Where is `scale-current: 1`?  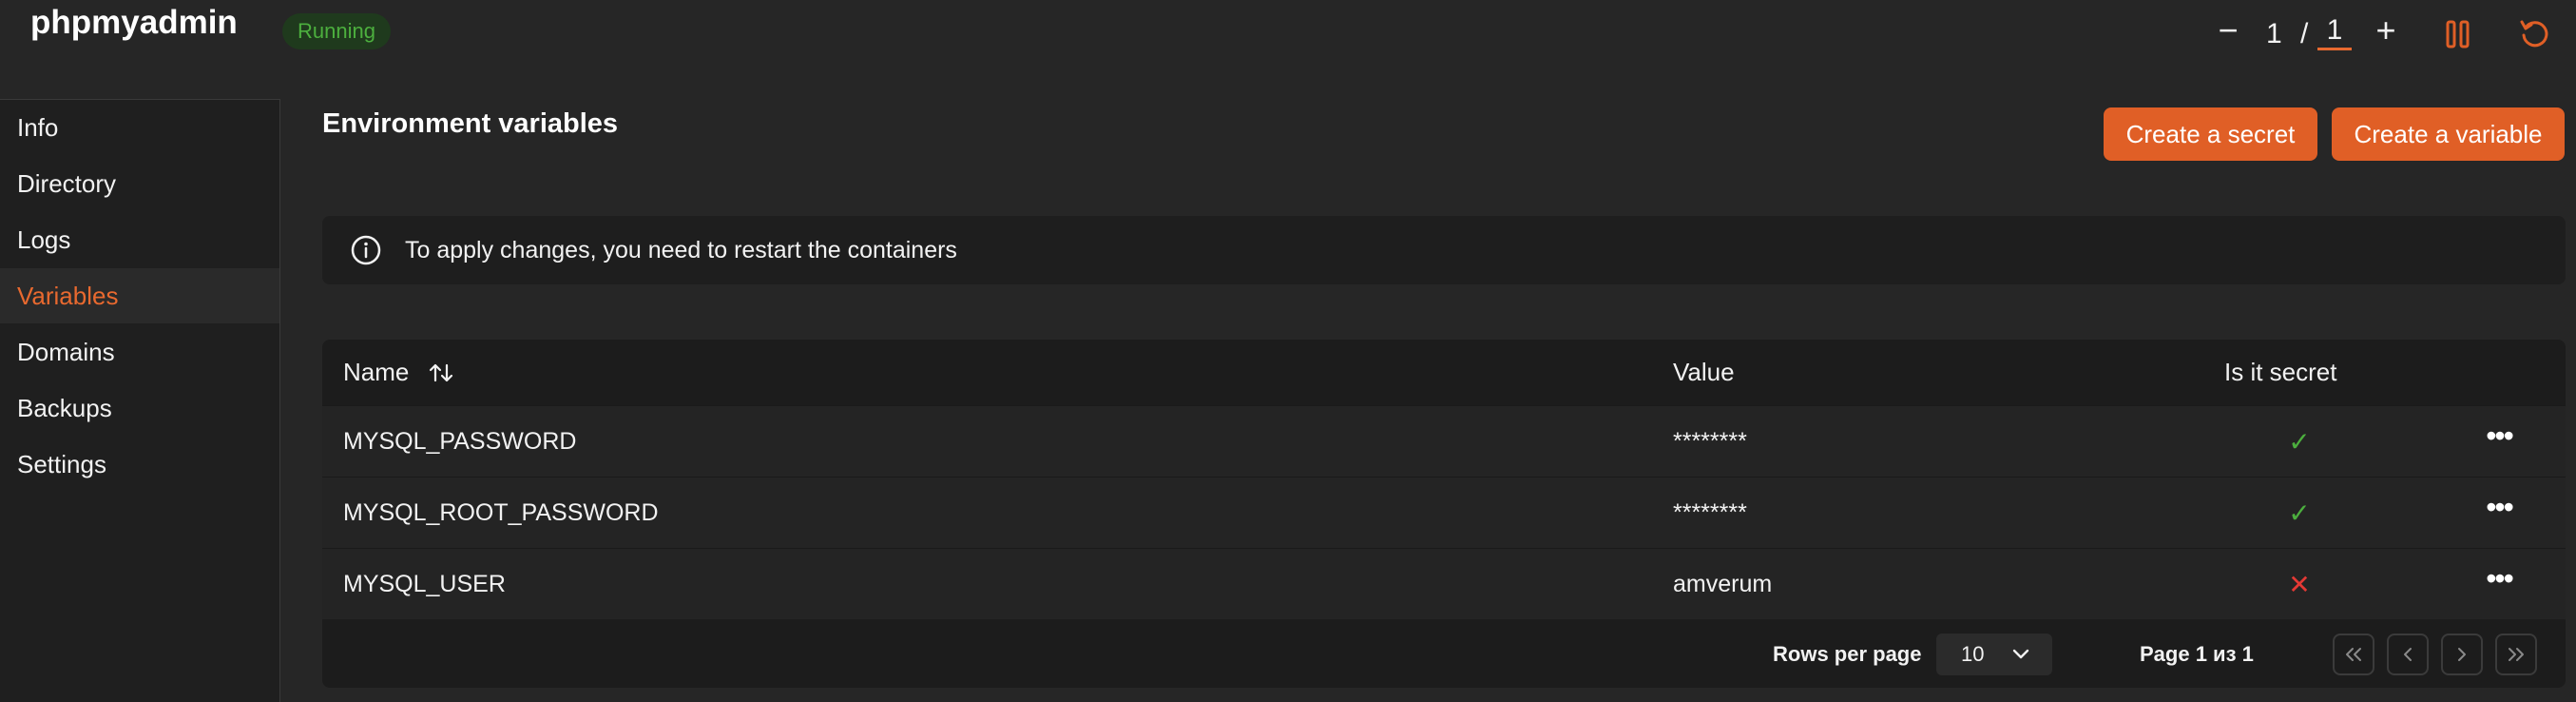
scale-current: 1 is located at coordinates (2274, 33).